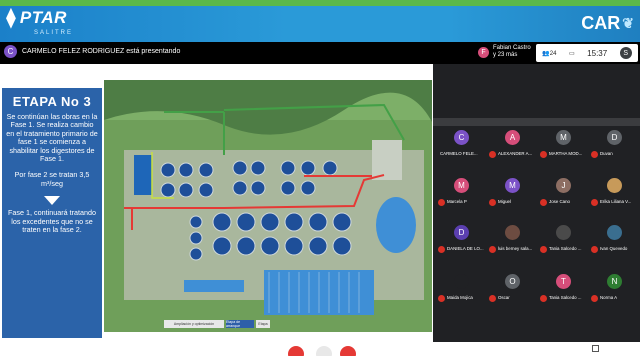 The height and width of the screenshot is (356, 640). Describe the element at coordinates (595, 348) in the screenshot. I see `fullscreen-icon` at that location.